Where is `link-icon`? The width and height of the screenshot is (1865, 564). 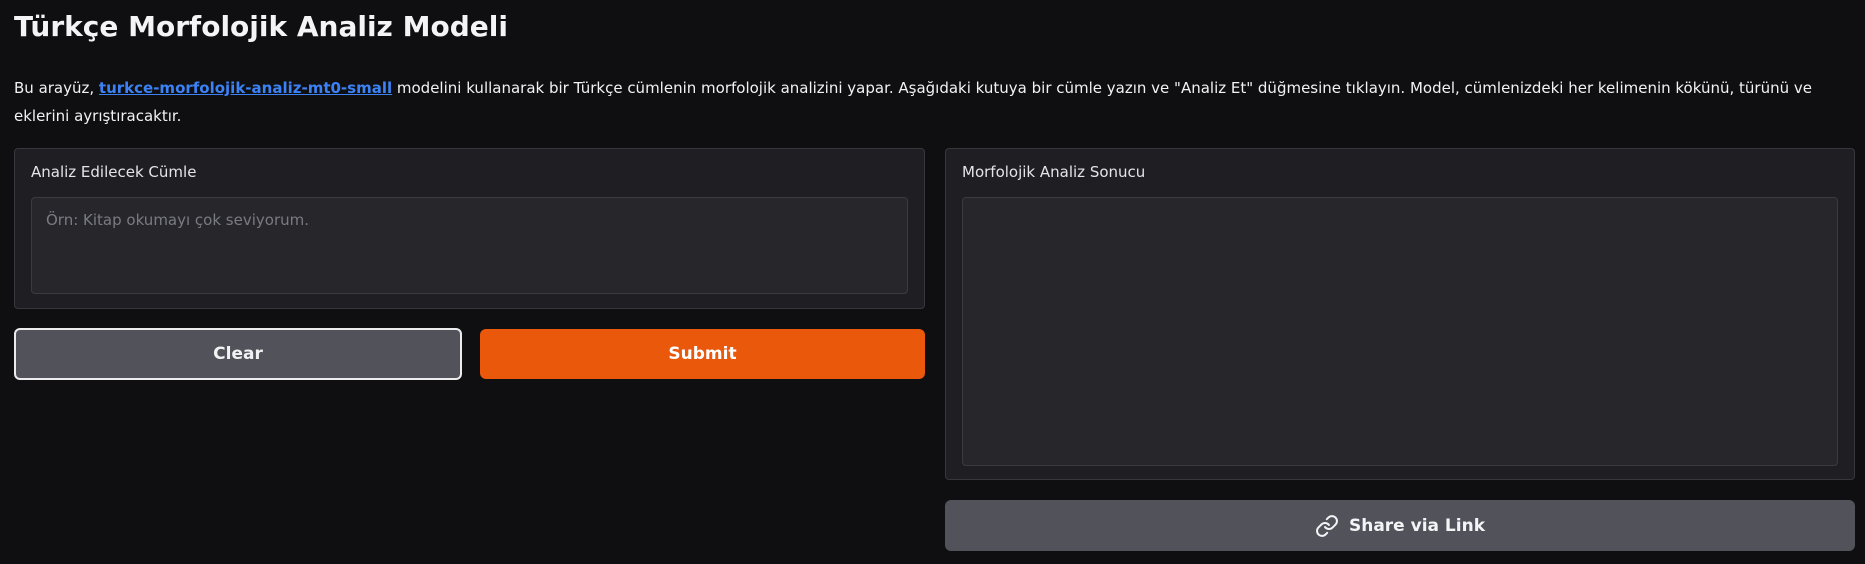 link-icon is located at coordinates (1327, 526).